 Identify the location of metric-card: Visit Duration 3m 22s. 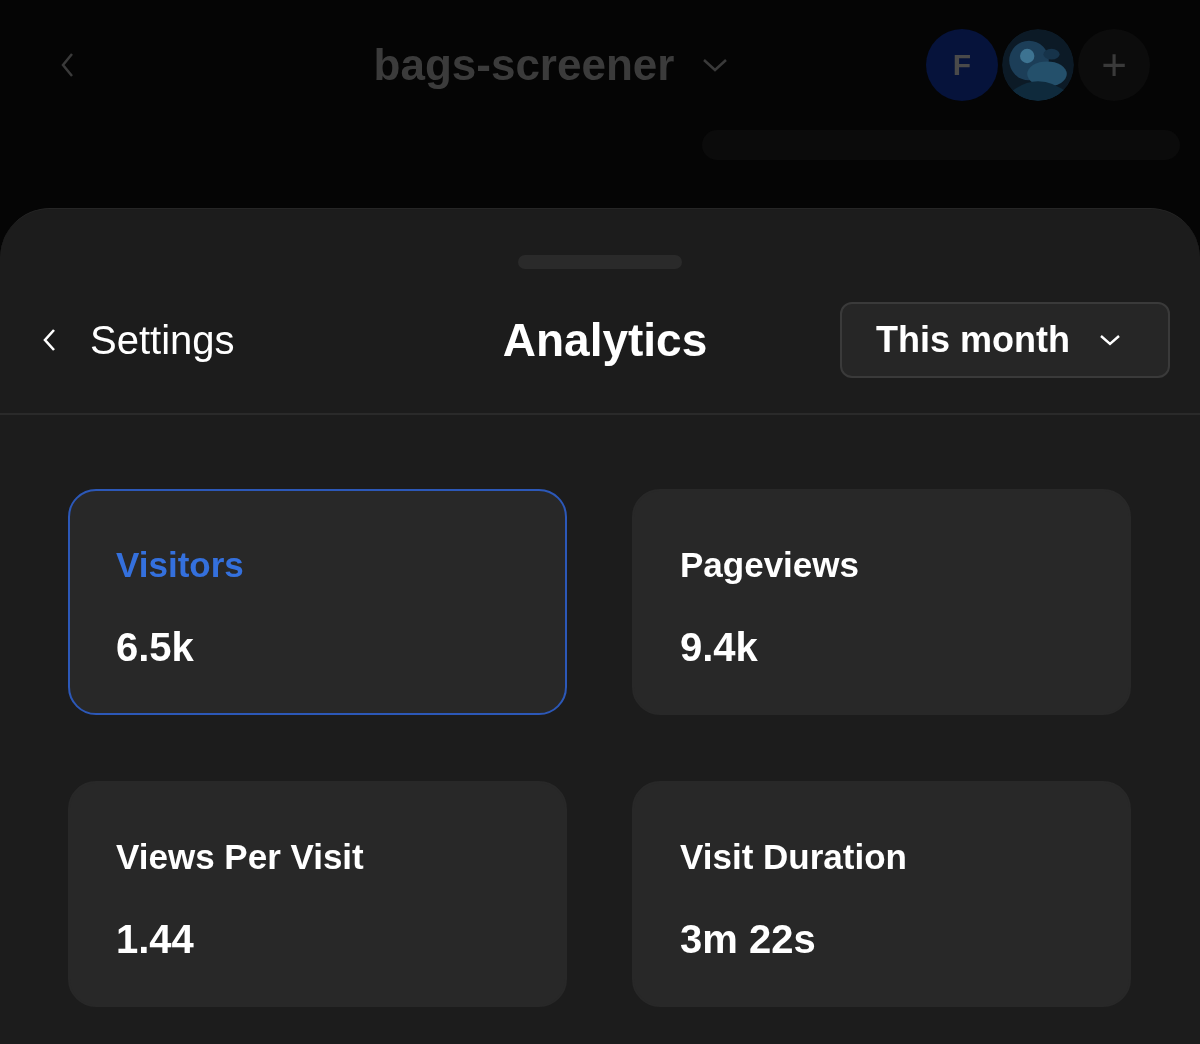
(881, 894).